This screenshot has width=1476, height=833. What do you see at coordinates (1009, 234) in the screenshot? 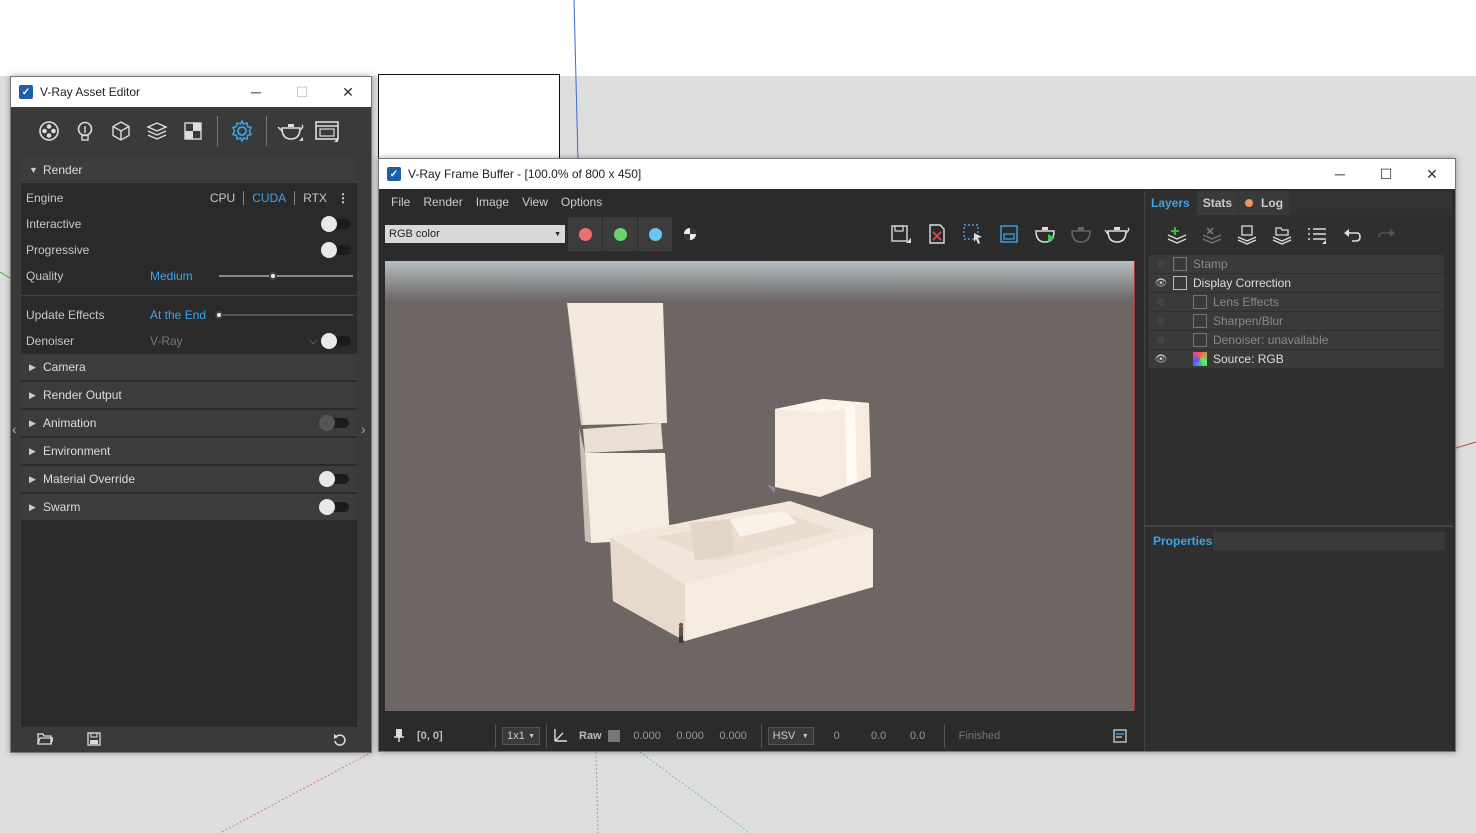
I see `track-mouse-icon` at bounding box center [1009, 234].